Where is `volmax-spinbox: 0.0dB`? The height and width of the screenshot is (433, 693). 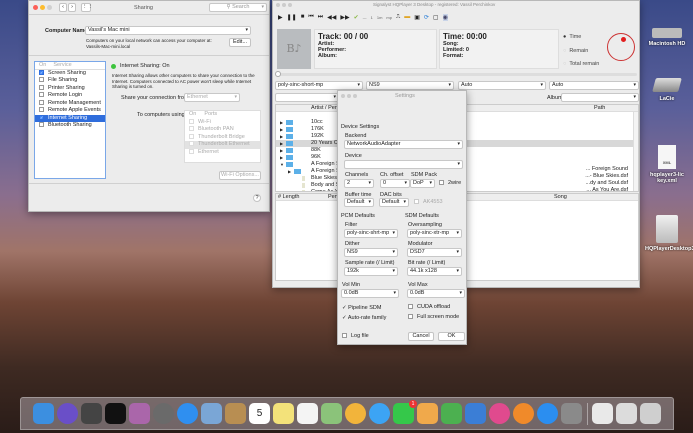 volmax-spinbox: 0.0dB is located at coordinates (436, 293).